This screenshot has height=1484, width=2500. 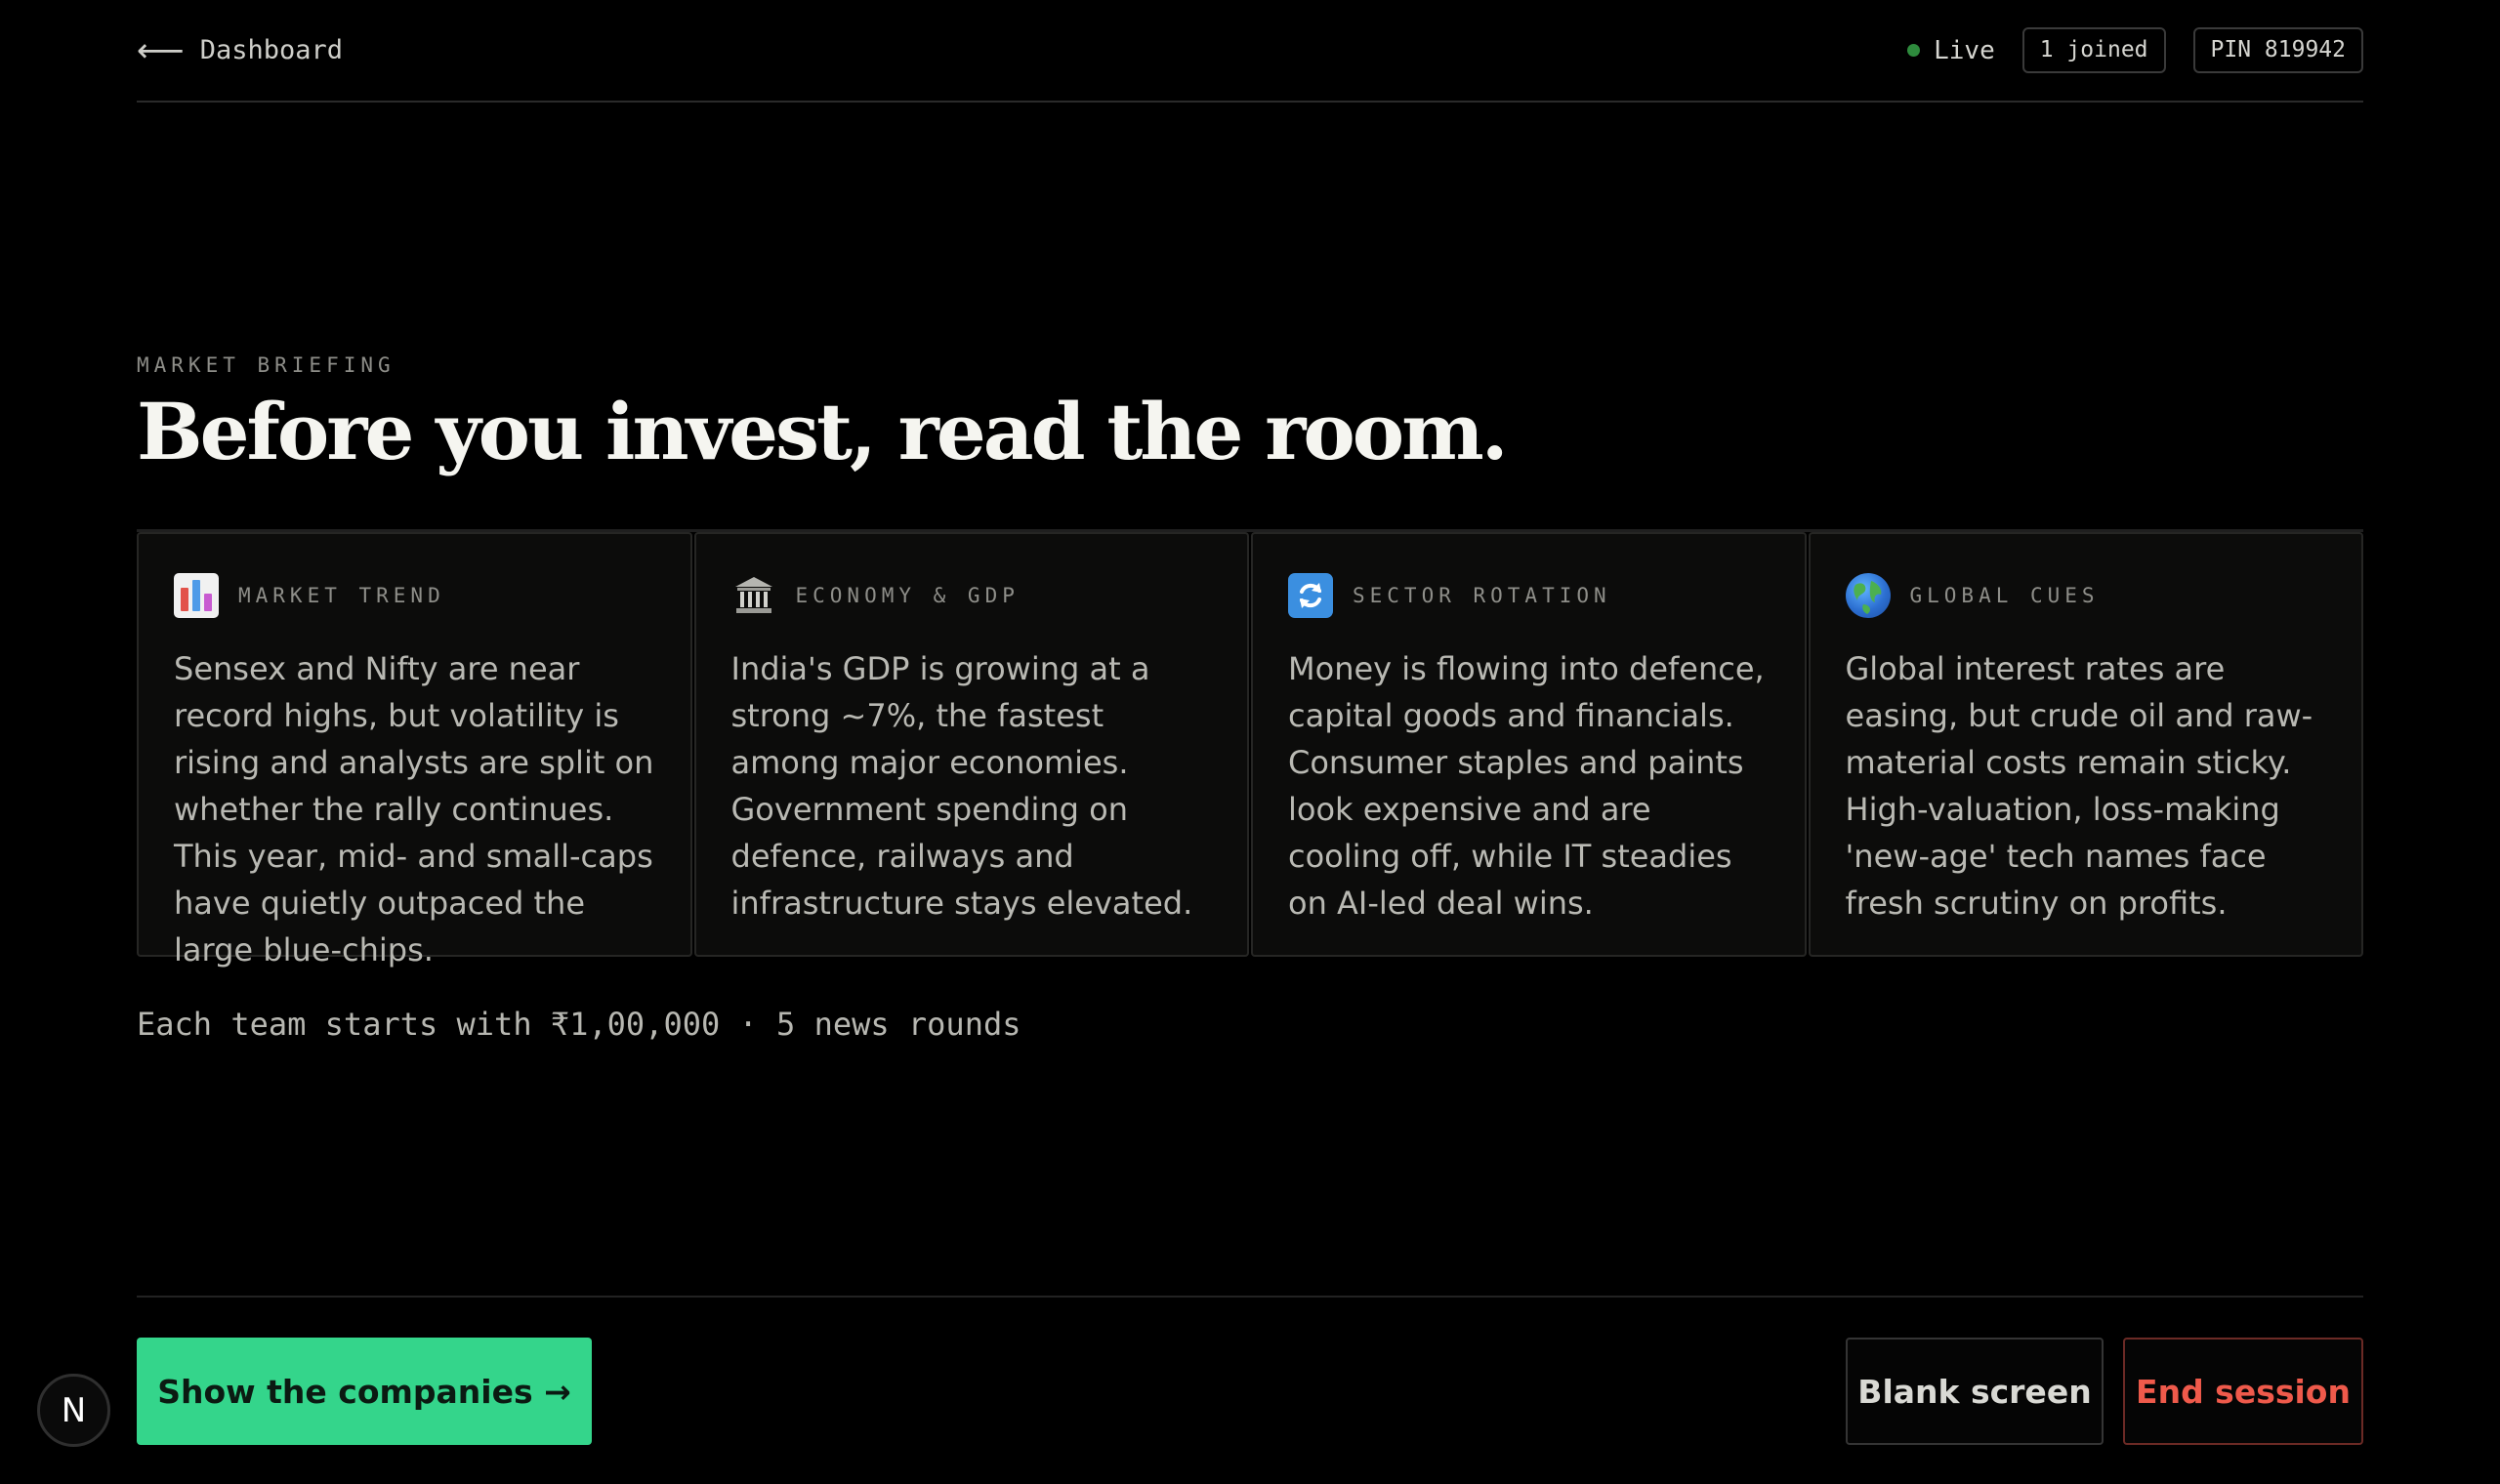 What do you see at coordinates (364, 1392) in the screenshot?
I see `show-companies-button: Show the companies →` at bounding box center [364, 1392].